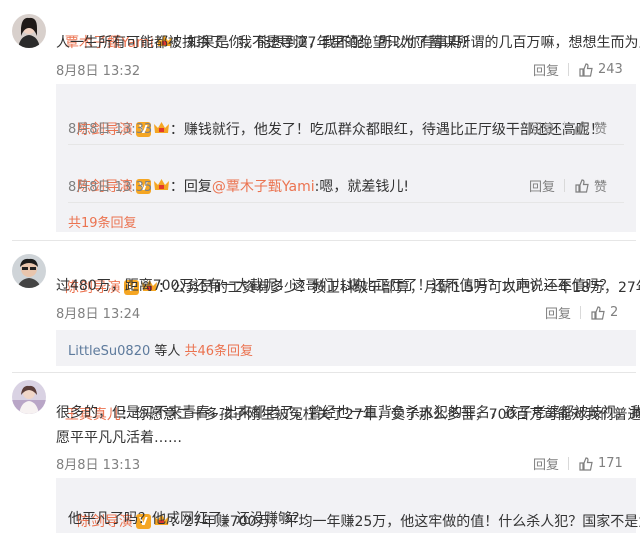  What do you see at coordinates (102, 221) in the screenshot?
I see `more-replies-link: 共19条回复` at bounding box center [102, 221].